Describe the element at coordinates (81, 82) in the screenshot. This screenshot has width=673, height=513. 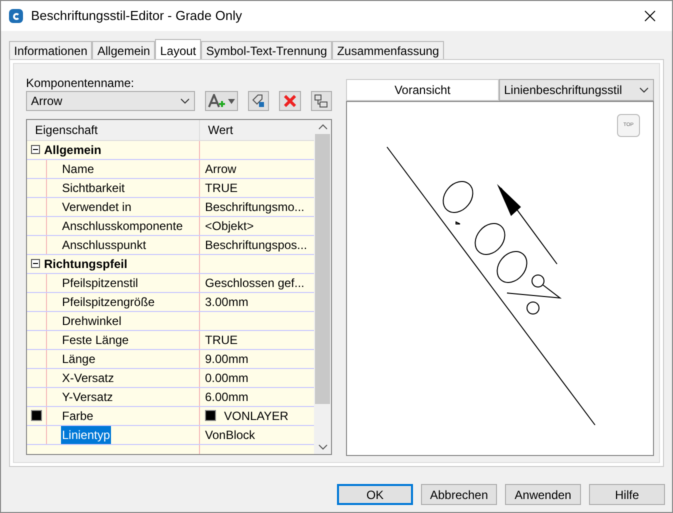
I see `component-label: Komponentenname:` at that location.